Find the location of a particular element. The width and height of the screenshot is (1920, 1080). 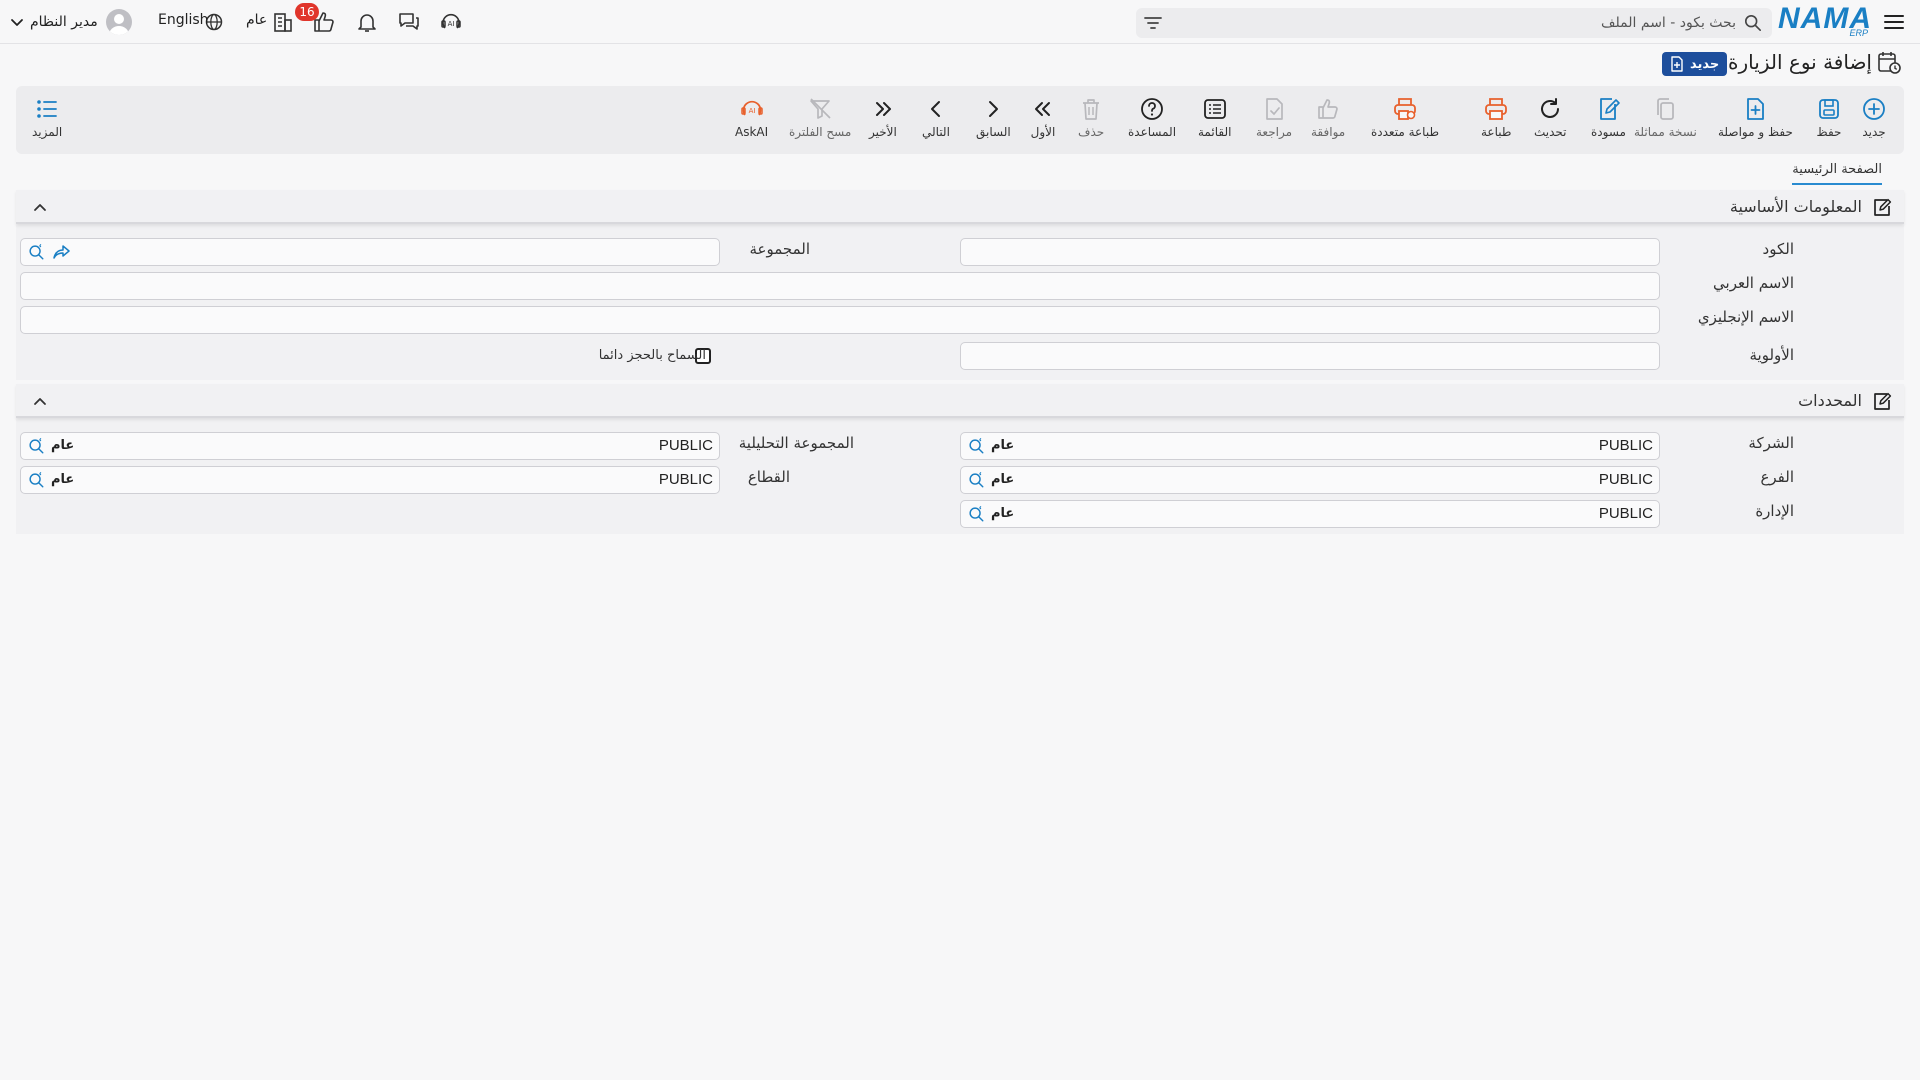

edit-icon is located at coordinates (1882, 208).